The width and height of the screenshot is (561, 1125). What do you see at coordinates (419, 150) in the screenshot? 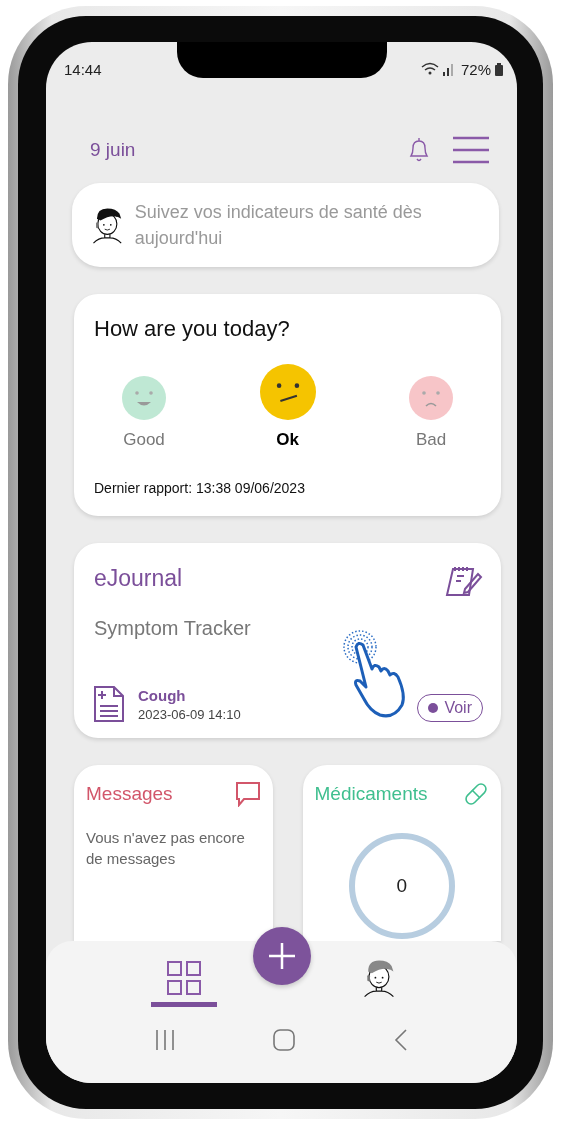
I see `notification-bell-icon` at bounding box center [419, 150].